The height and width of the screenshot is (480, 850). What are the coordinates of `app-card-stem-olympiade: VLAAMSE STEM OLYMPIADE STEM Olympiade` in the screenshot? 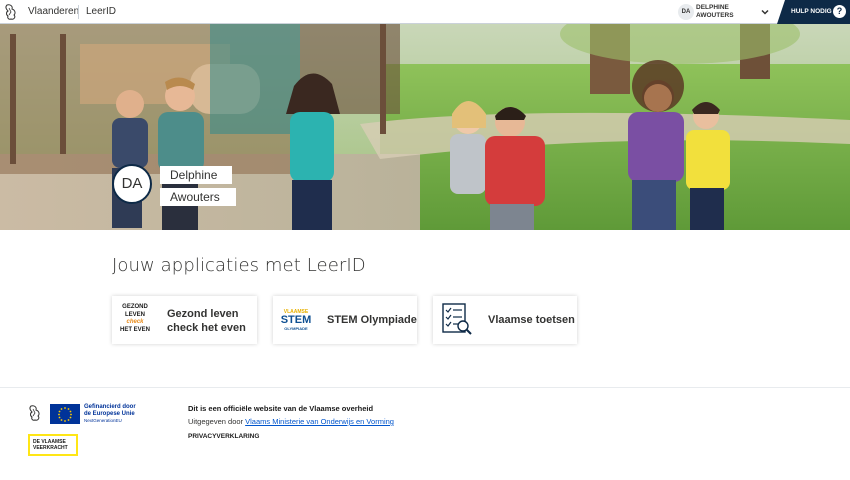 It's located at (345, 320).